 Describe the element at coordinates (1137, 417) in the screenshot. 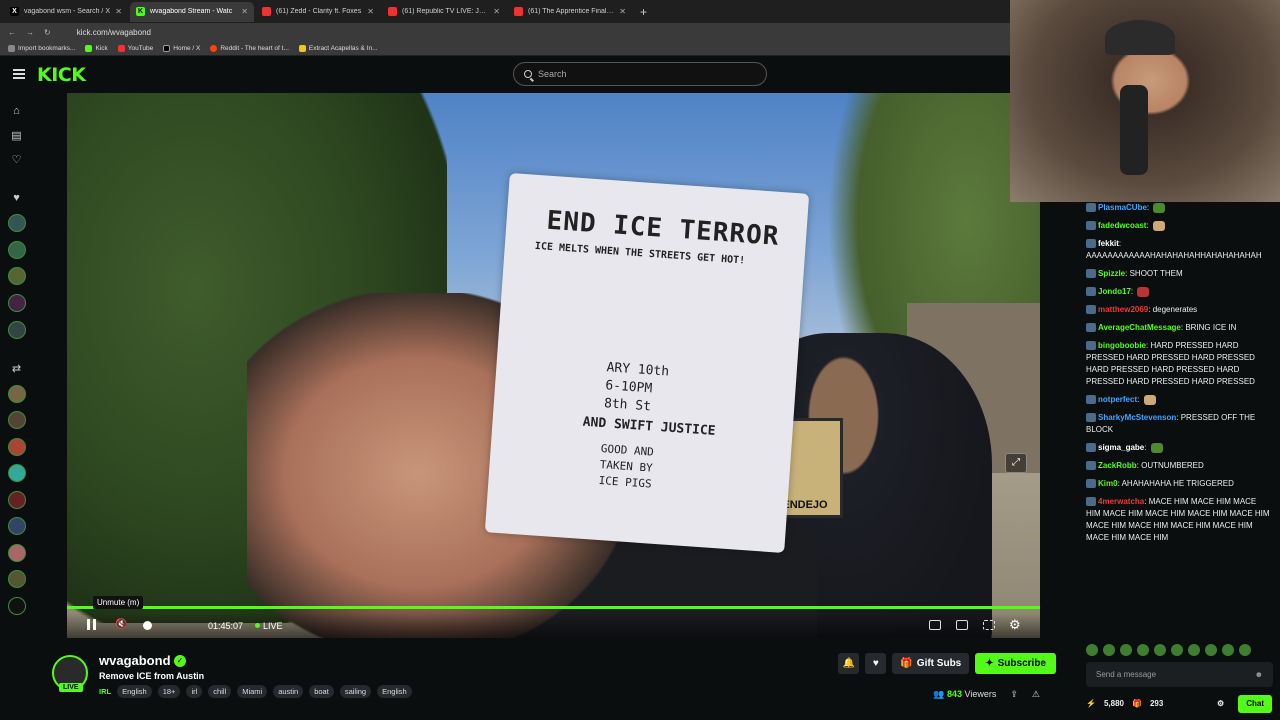

I see `chat-username: SharkyMcStevenson` at that location.